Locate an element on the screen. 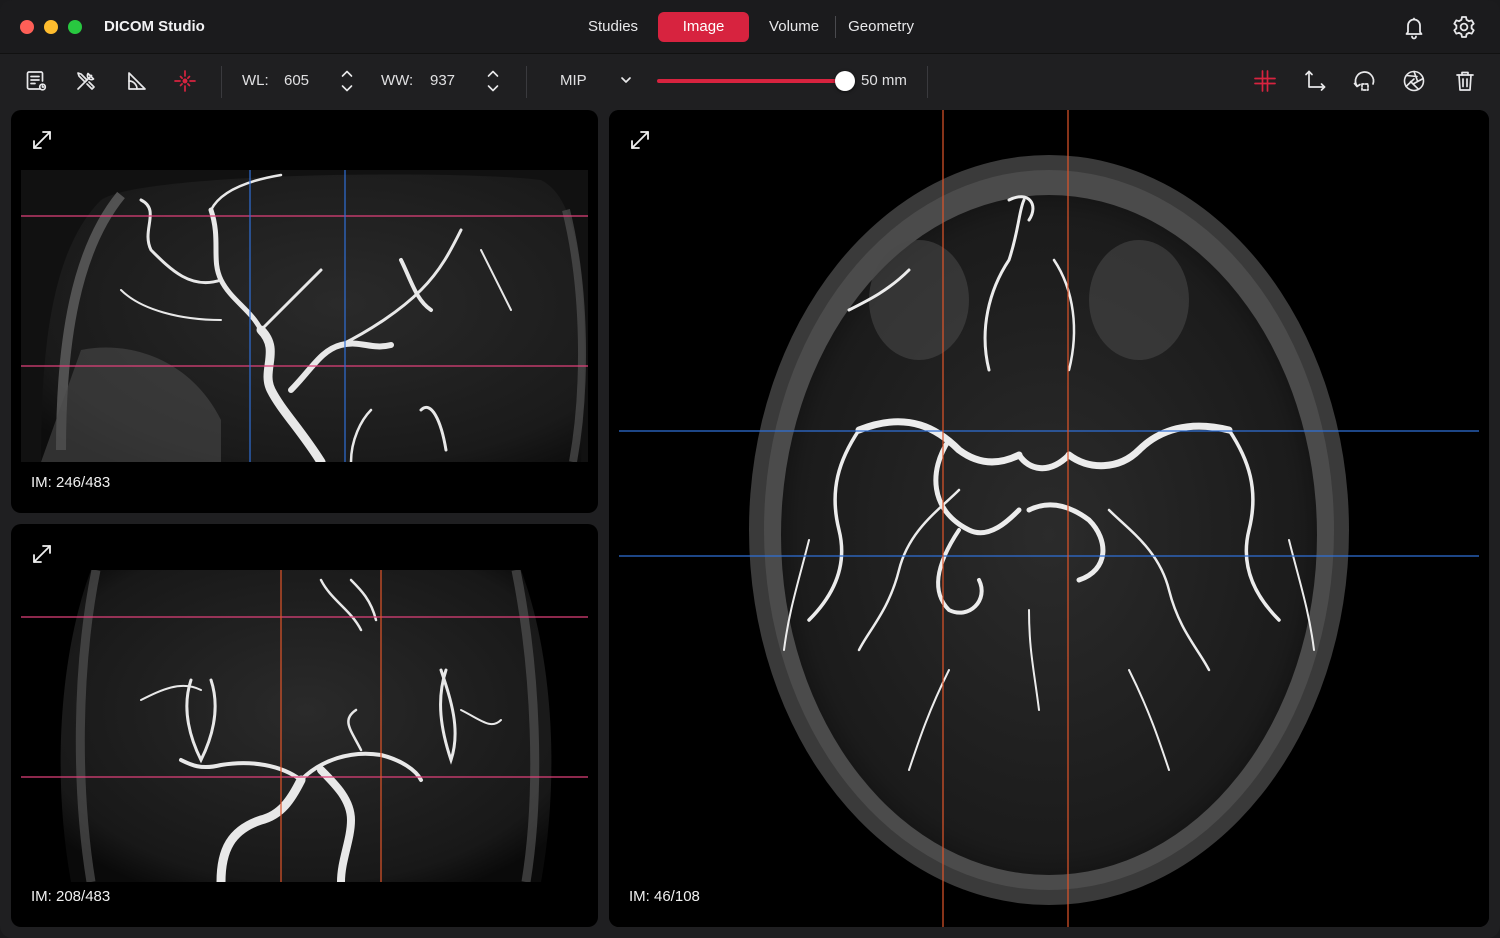 This screenshot has height=938, width=1500. projection-select: MIP is located at coordinates (573, 80).